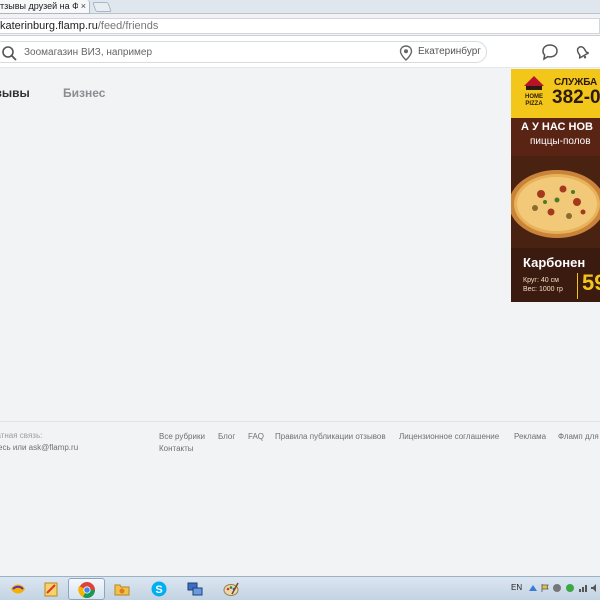 The width and height of the screenshot is (600, 600). What do you see at coordinates (39, 6) in the screenshot?
I see `browser-tab-title: тзывы друзей на Флам` at bounding box center [39, 6].